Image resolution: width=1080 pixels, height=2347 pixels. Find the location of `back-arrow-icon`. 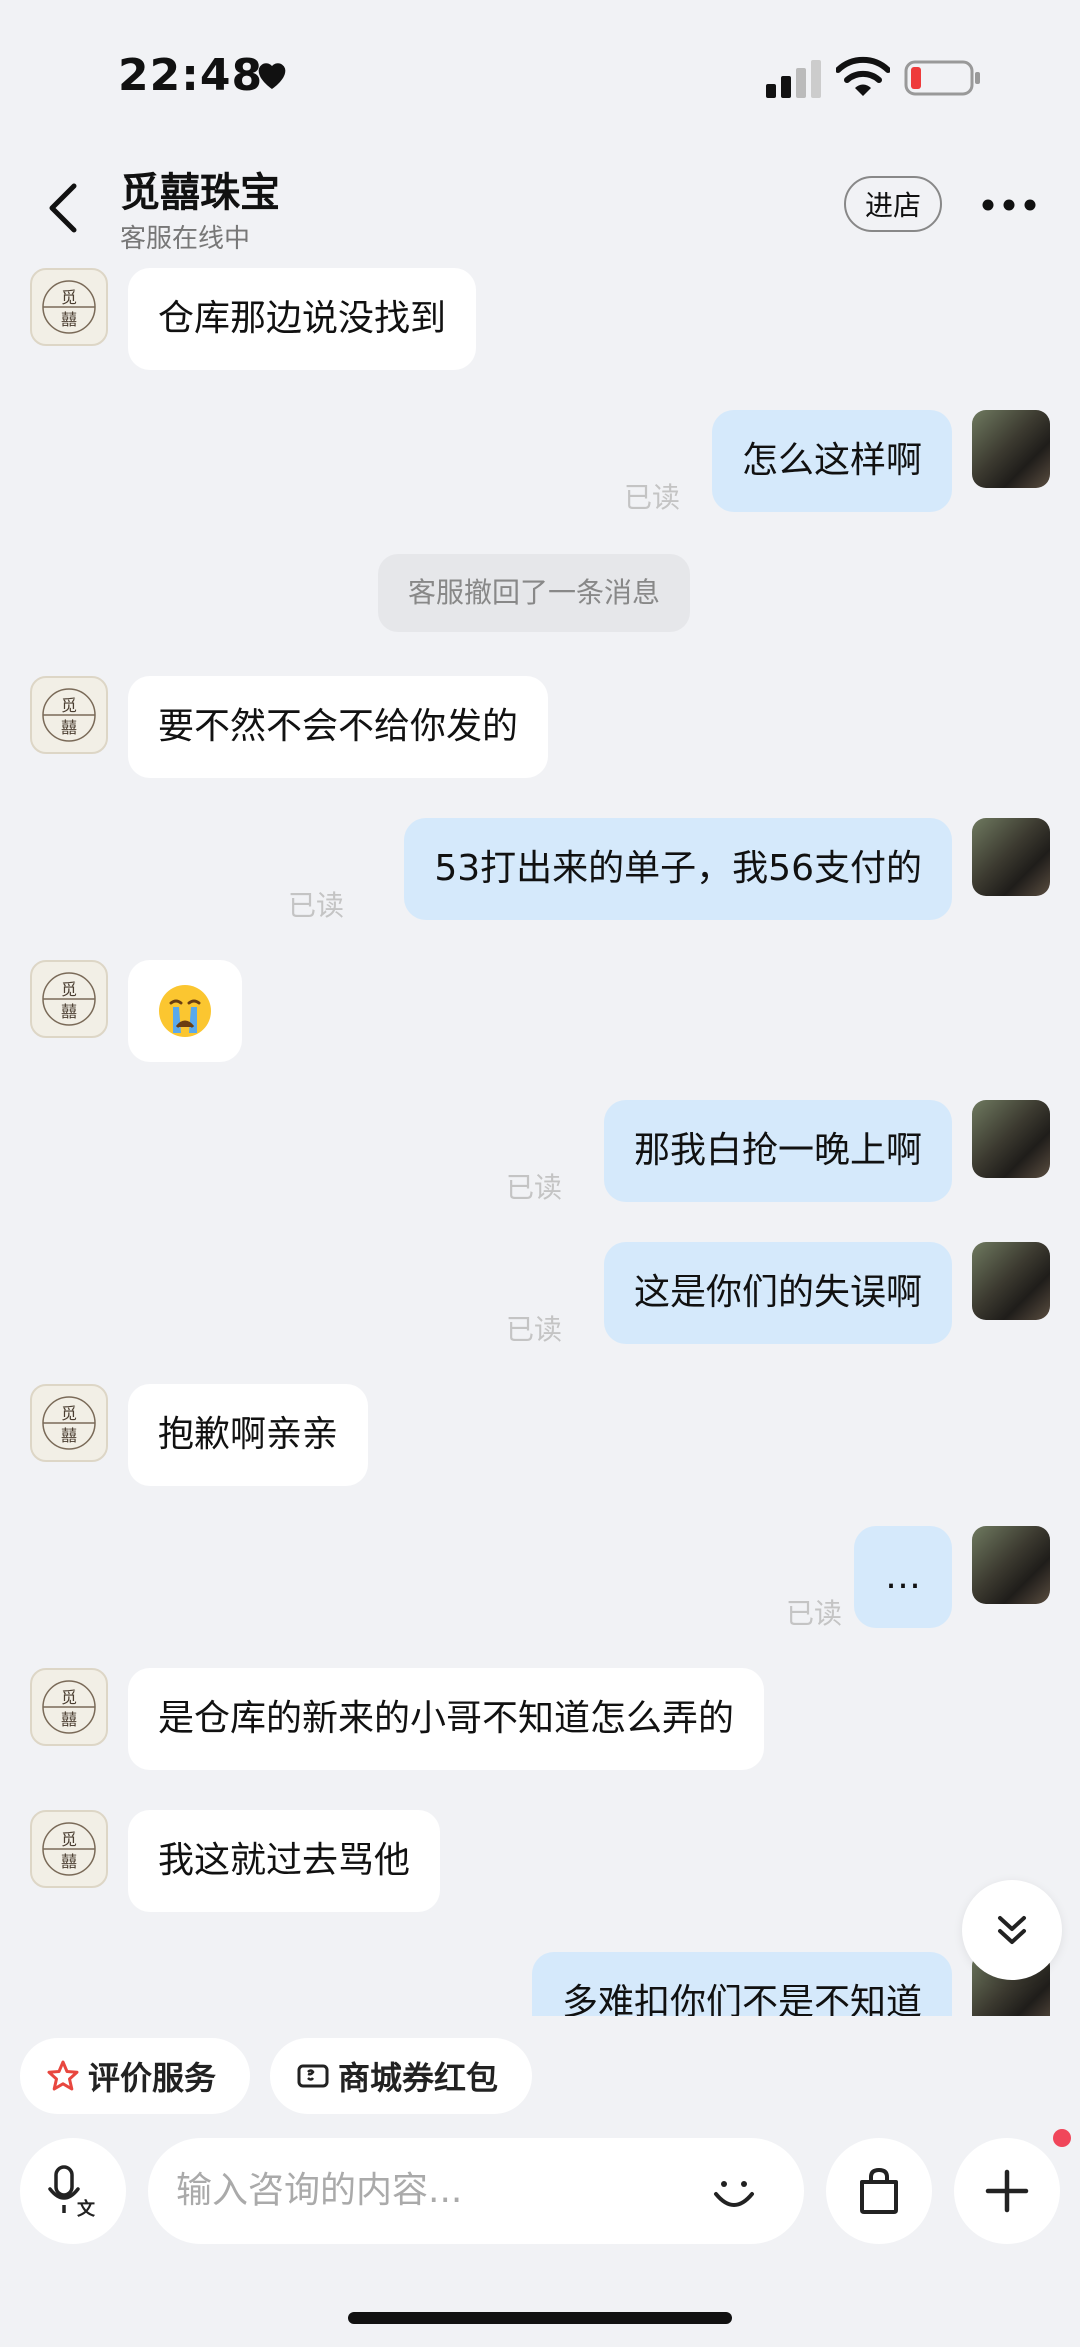

back-arrow-icon is located at coordinates (65, 208).